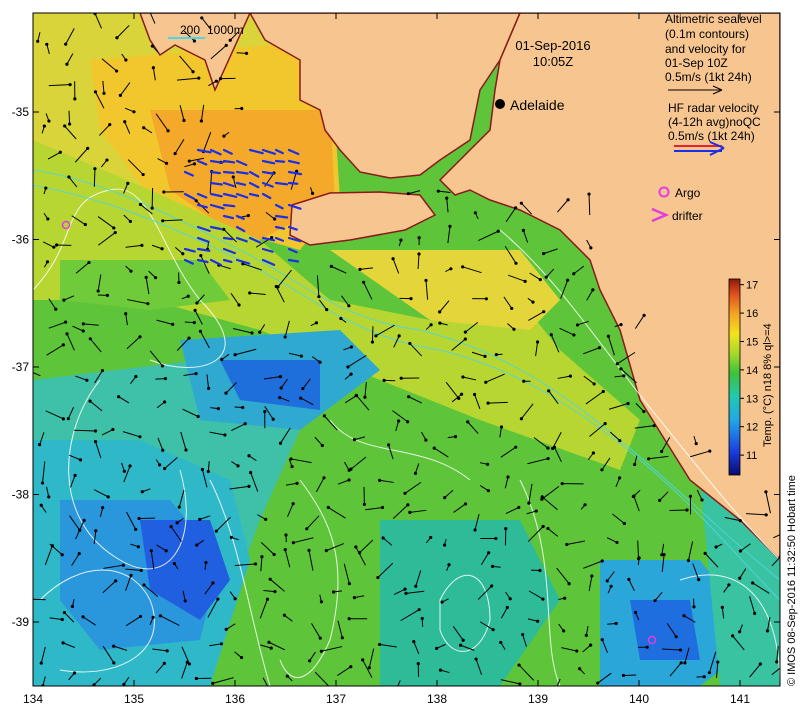 This screenshot has height=720, width=800. What do you see at coordinates (734, 377) in the screenshot?
I see `colorbar-gradient` at bounding box center [734, 377].